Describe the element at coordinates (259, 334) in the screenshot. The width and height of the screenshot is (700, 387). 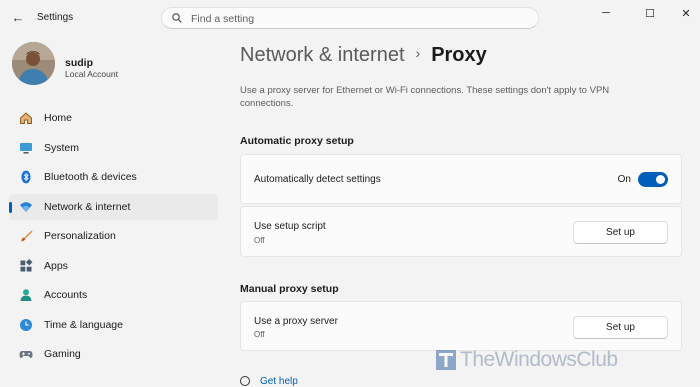
I see `proxy-server-status: Off` at that location.